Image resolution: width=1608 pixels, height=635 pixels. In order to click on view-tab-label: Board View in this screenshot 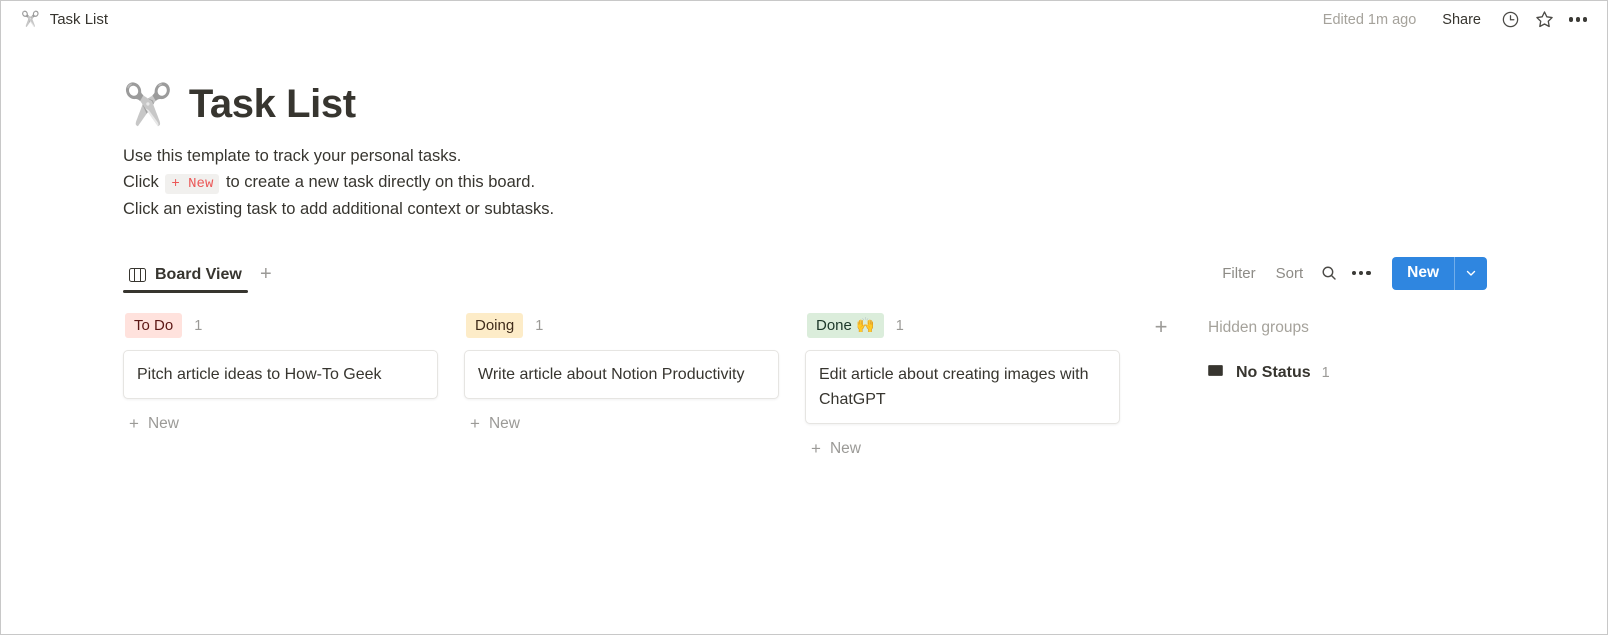, I will do `click(198, 274)`.